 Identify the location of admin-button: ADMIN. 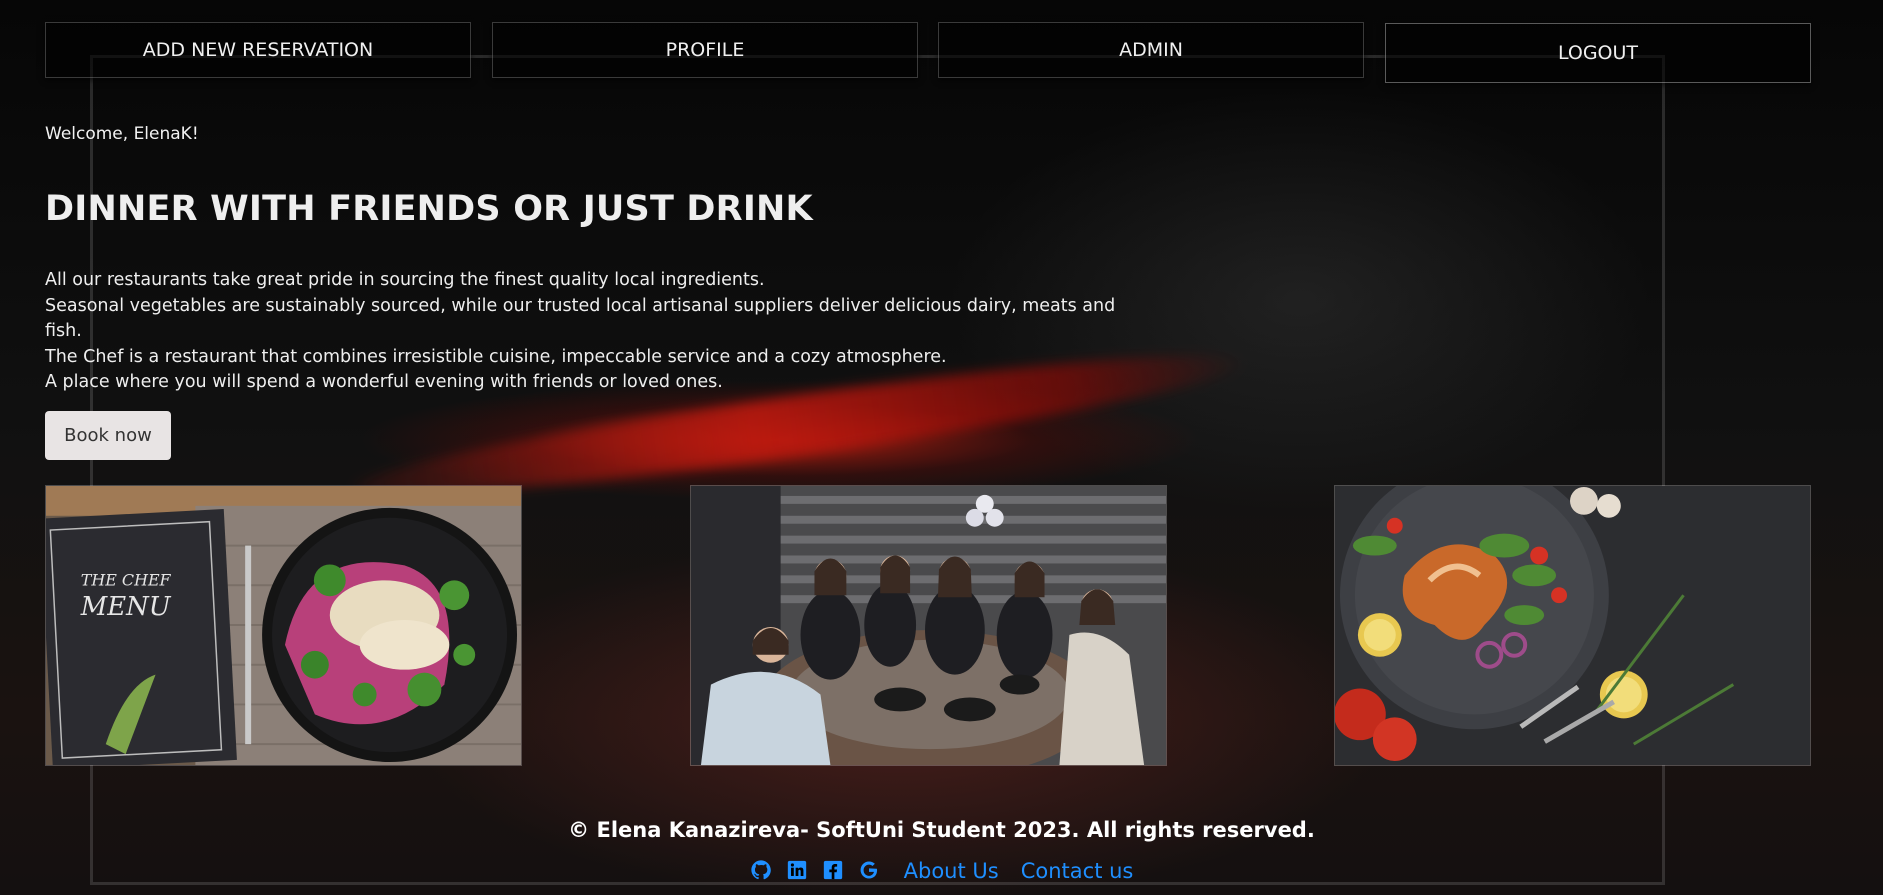
(1151, 50).